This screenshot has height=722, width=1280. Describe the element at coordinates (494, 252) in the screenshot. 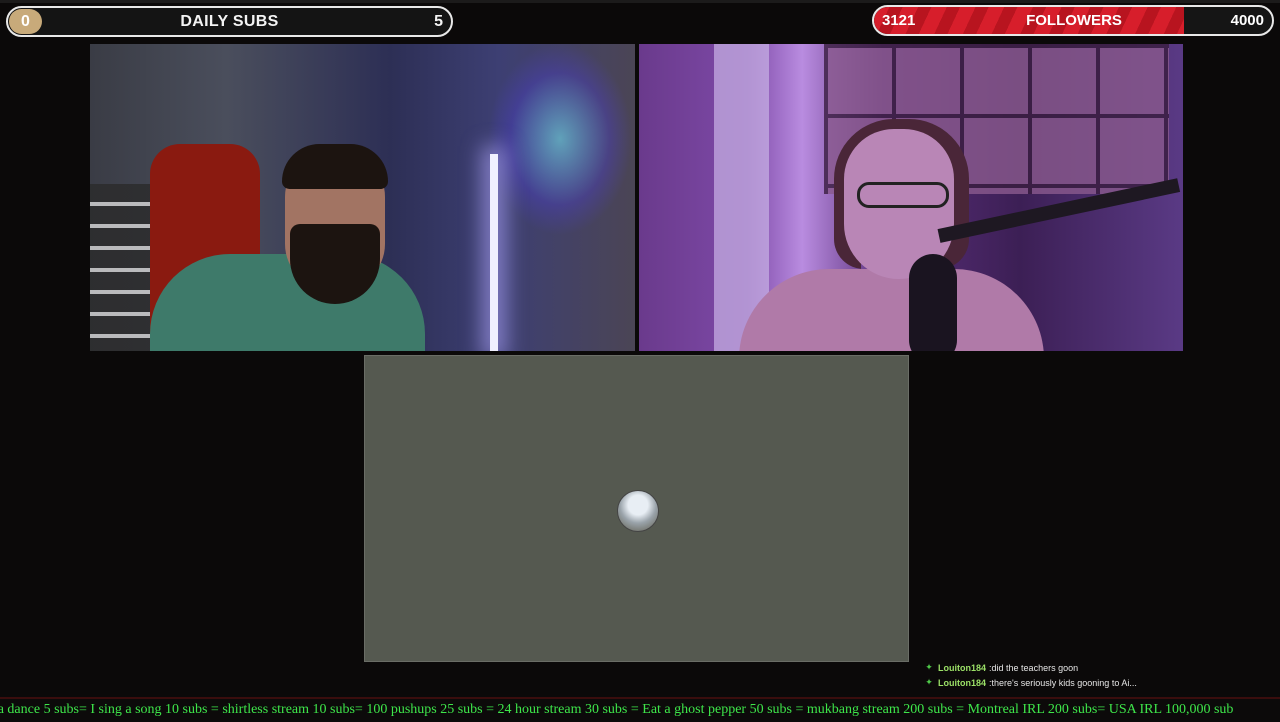

I see `led-light-pole` at that location.